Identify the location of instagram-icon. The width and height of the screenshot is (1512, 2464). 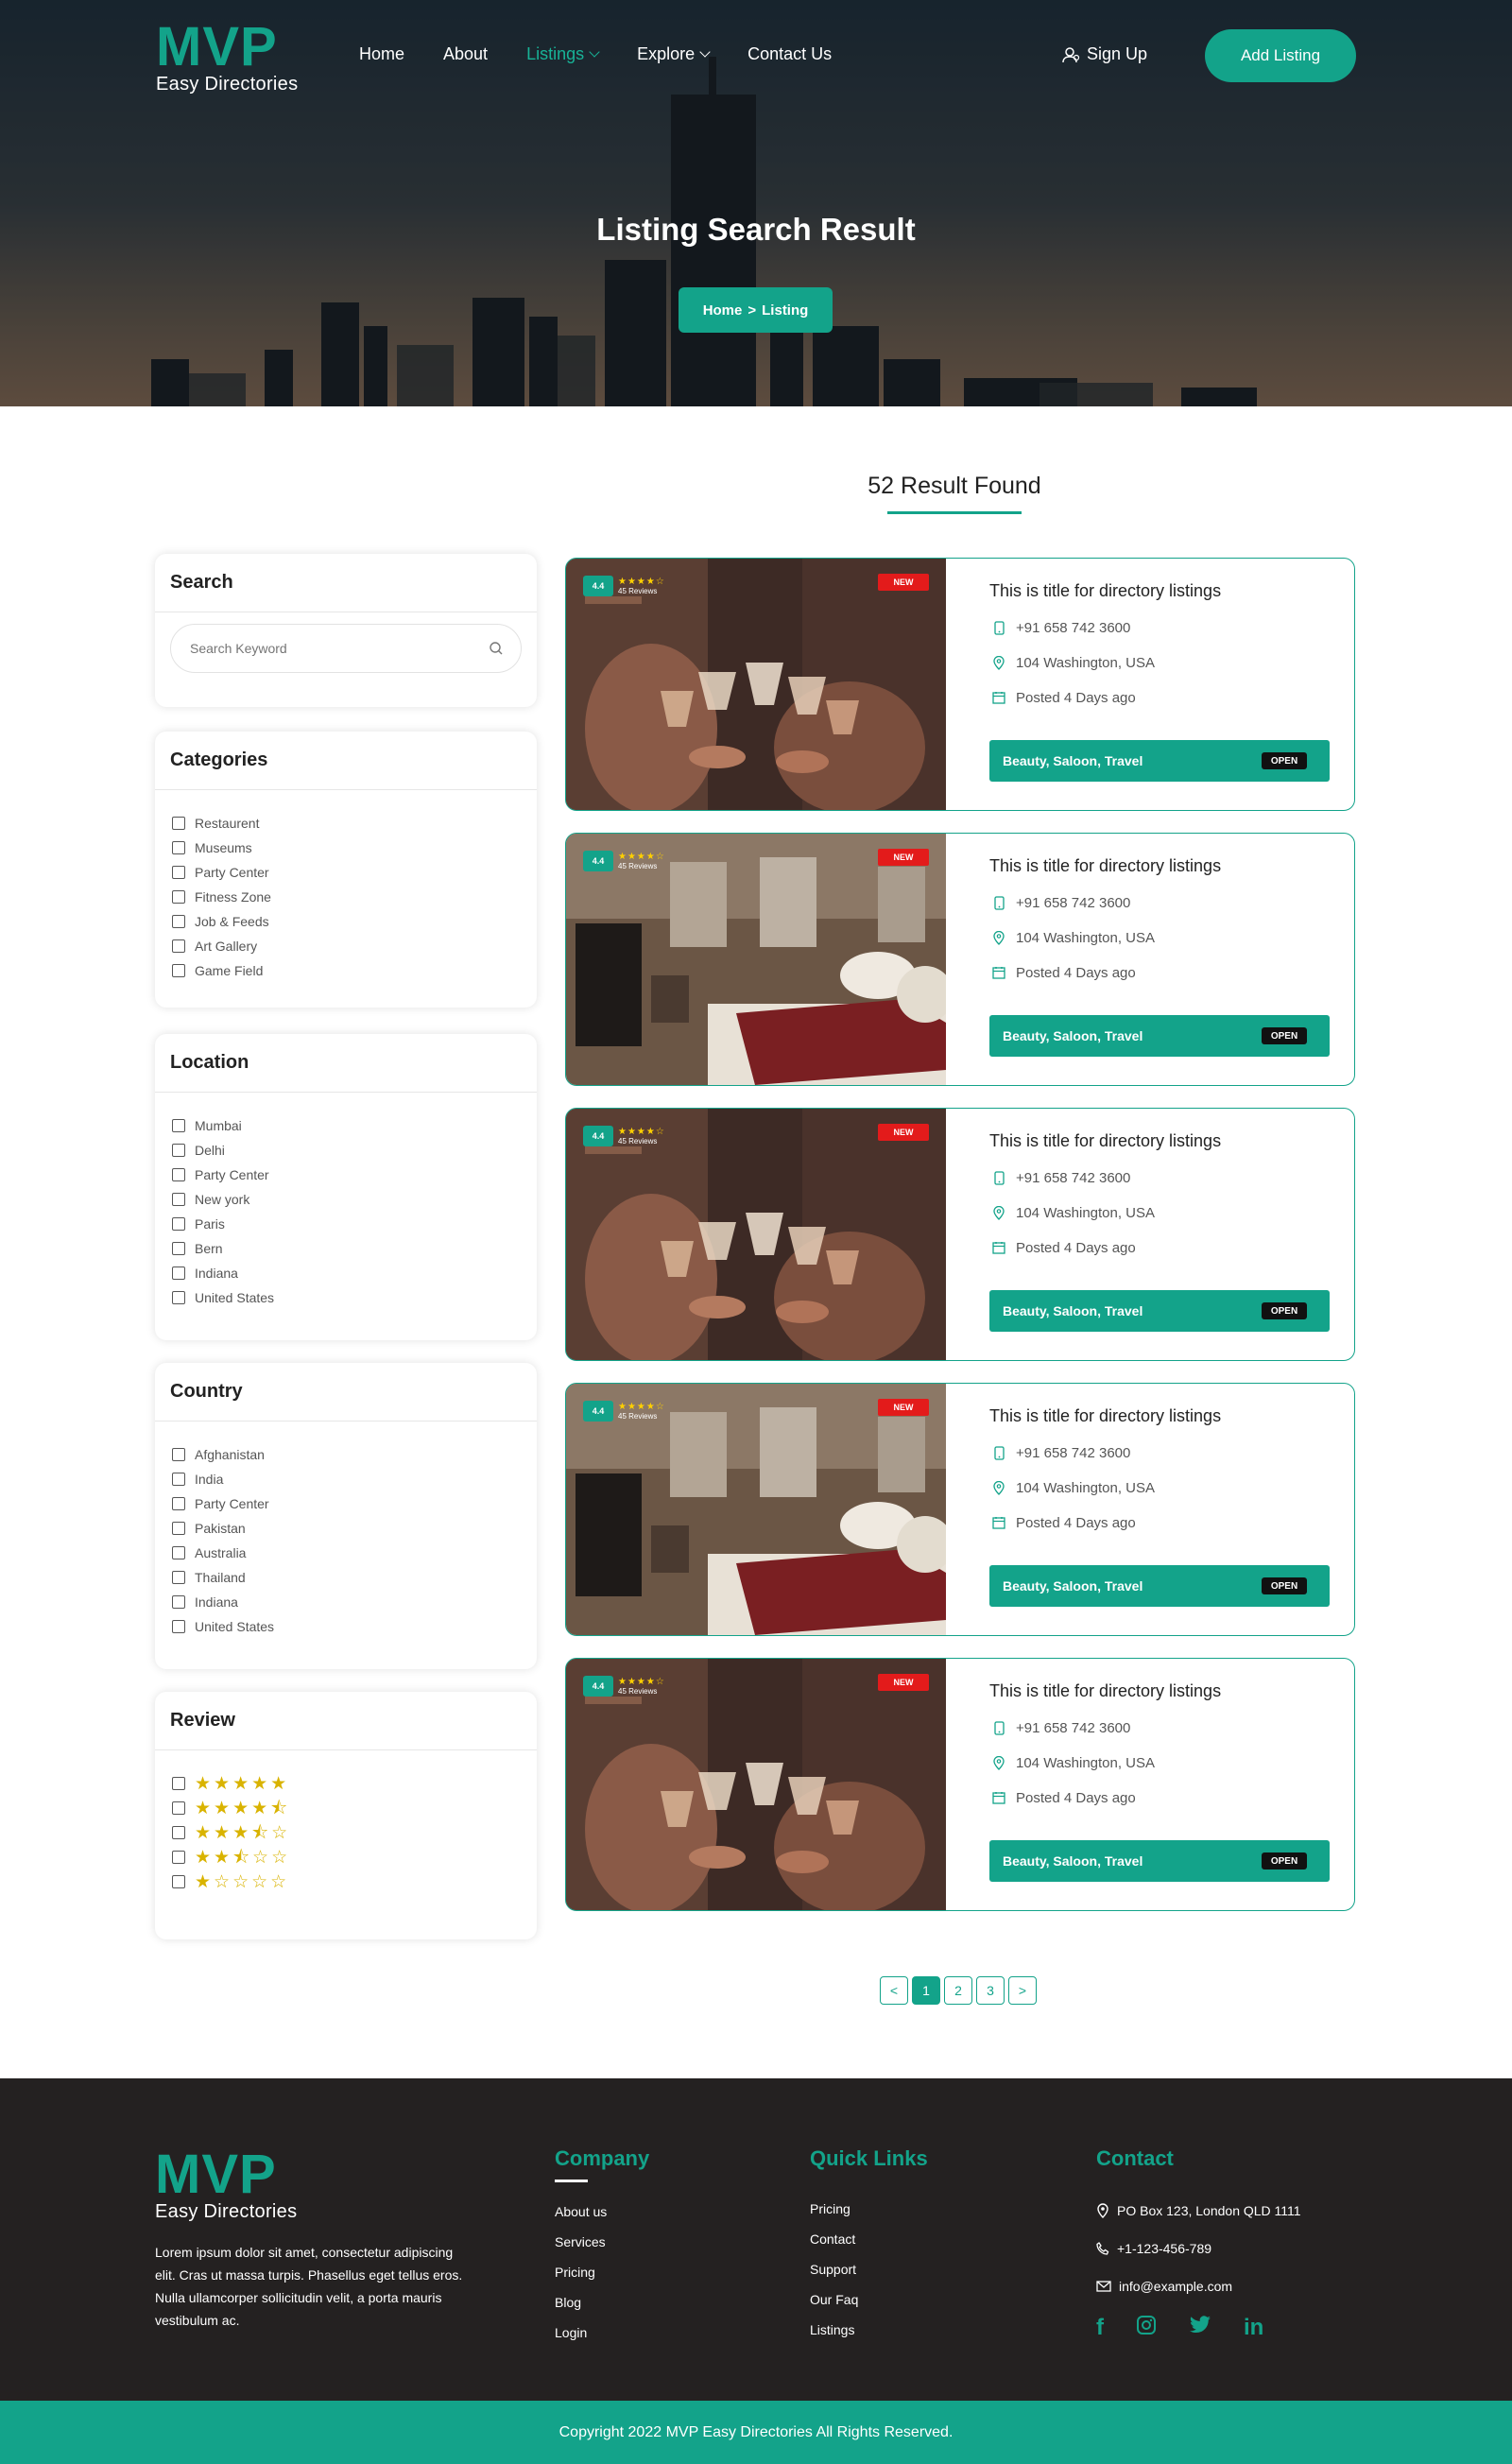
(1146, 2328).